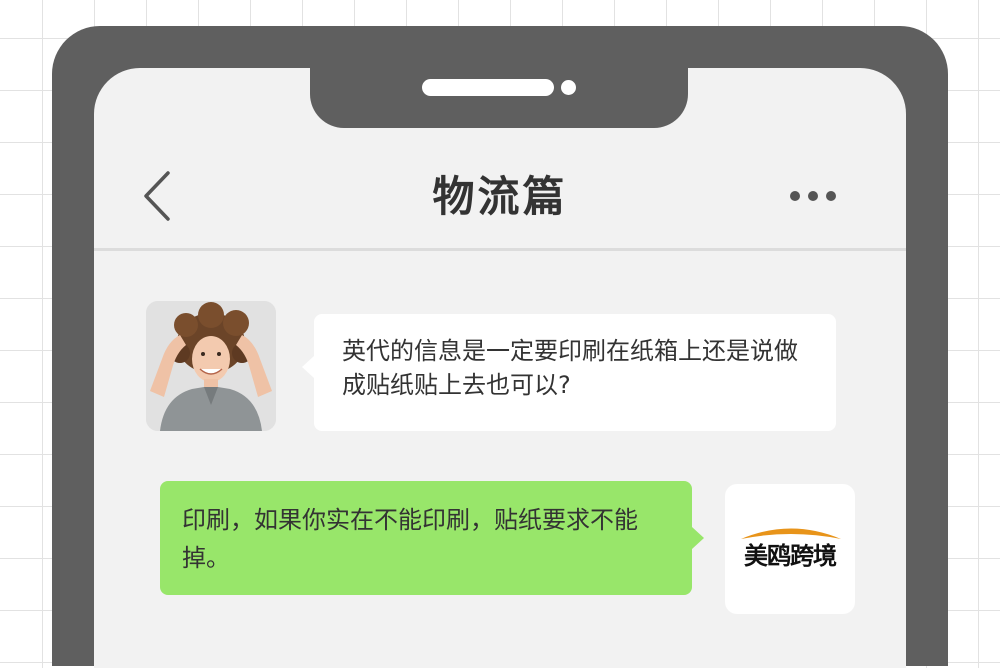 The height and width of the screenshot is (668, 1000). I want to click on incoming-message-bubble: 英代的信息是一定要印刷在纸箱上还是说做成贴纸贴上去也可以?, so click(569, 372).